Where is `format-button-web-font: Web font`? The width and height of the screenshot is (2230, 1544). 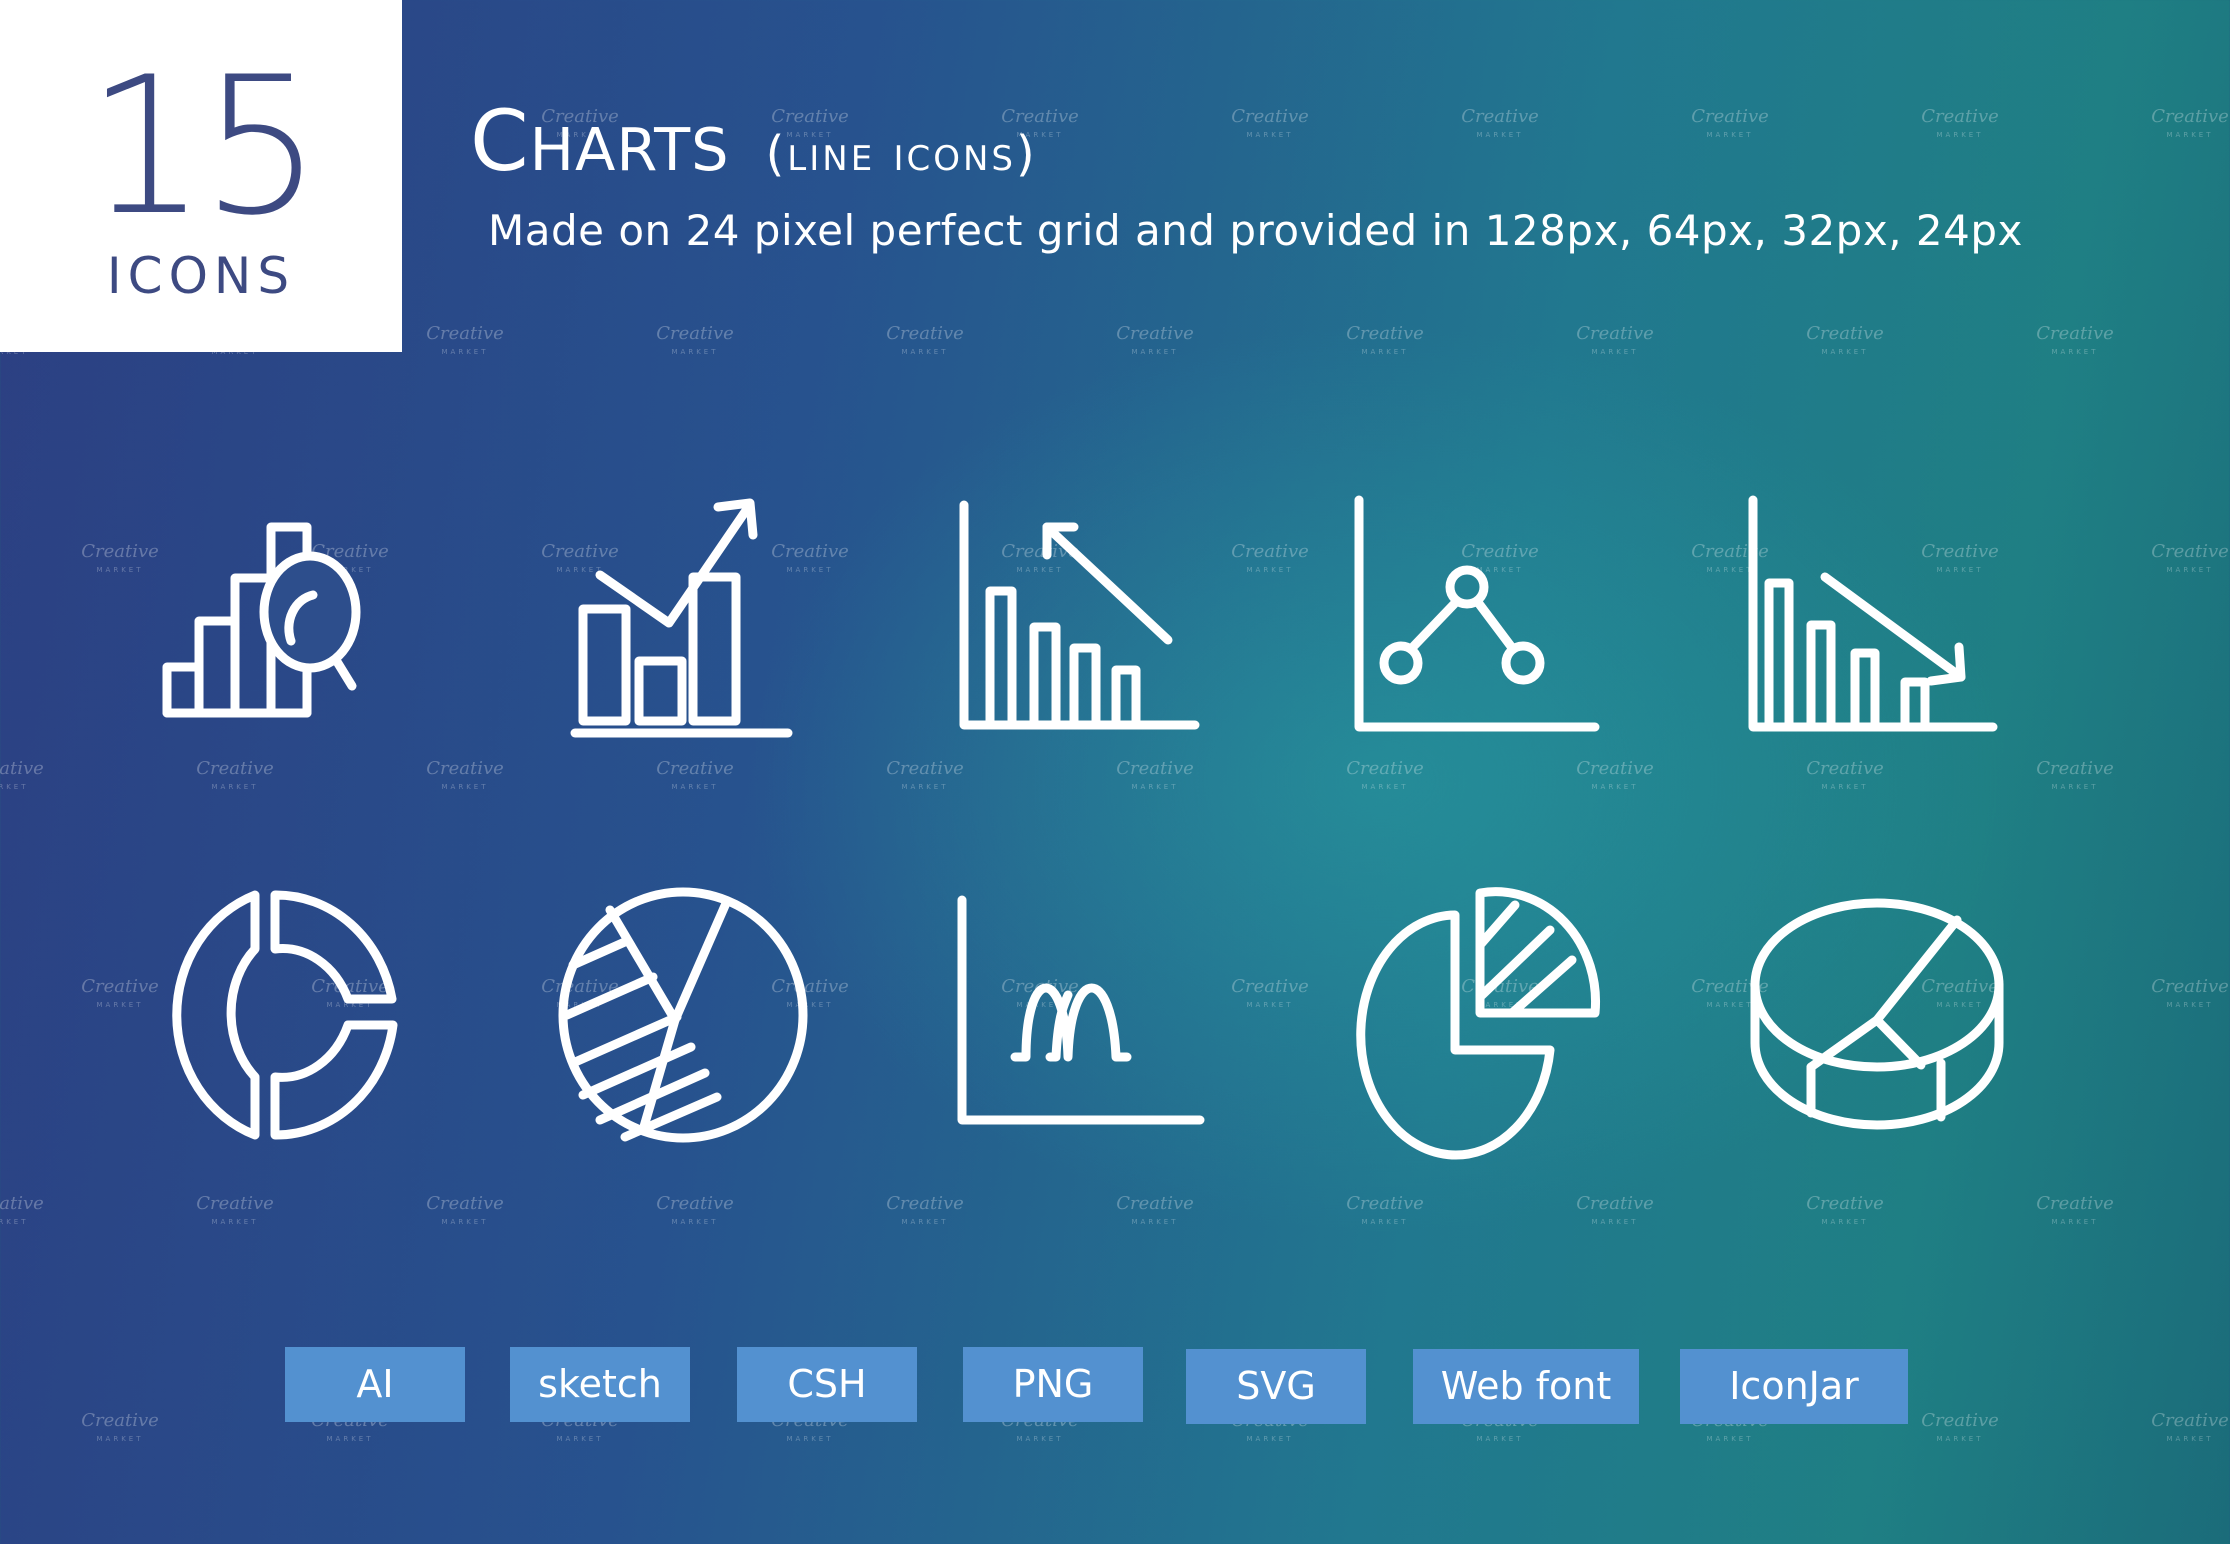 format-button-web-font: Web font is located at coordinates (1526, 1386).